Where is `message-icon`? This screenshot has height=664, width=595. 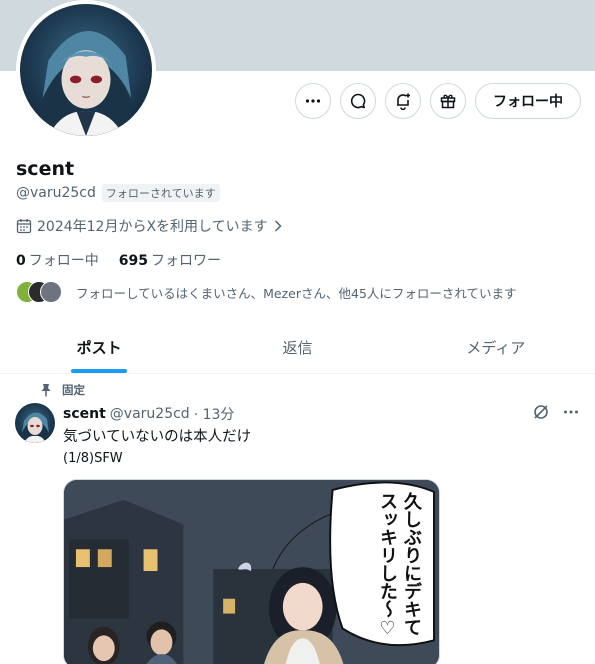 message-icon is located at coordinates (358, 101).